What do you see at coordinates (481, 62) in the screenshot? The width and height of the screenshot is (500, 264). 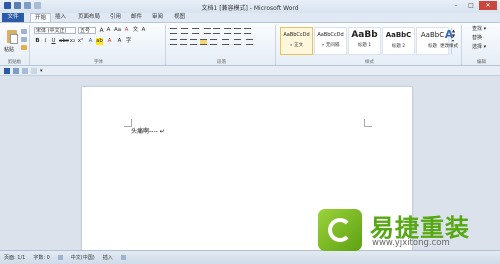 I see `editing-group-label: 编辑` at bounding box center [481, 62].